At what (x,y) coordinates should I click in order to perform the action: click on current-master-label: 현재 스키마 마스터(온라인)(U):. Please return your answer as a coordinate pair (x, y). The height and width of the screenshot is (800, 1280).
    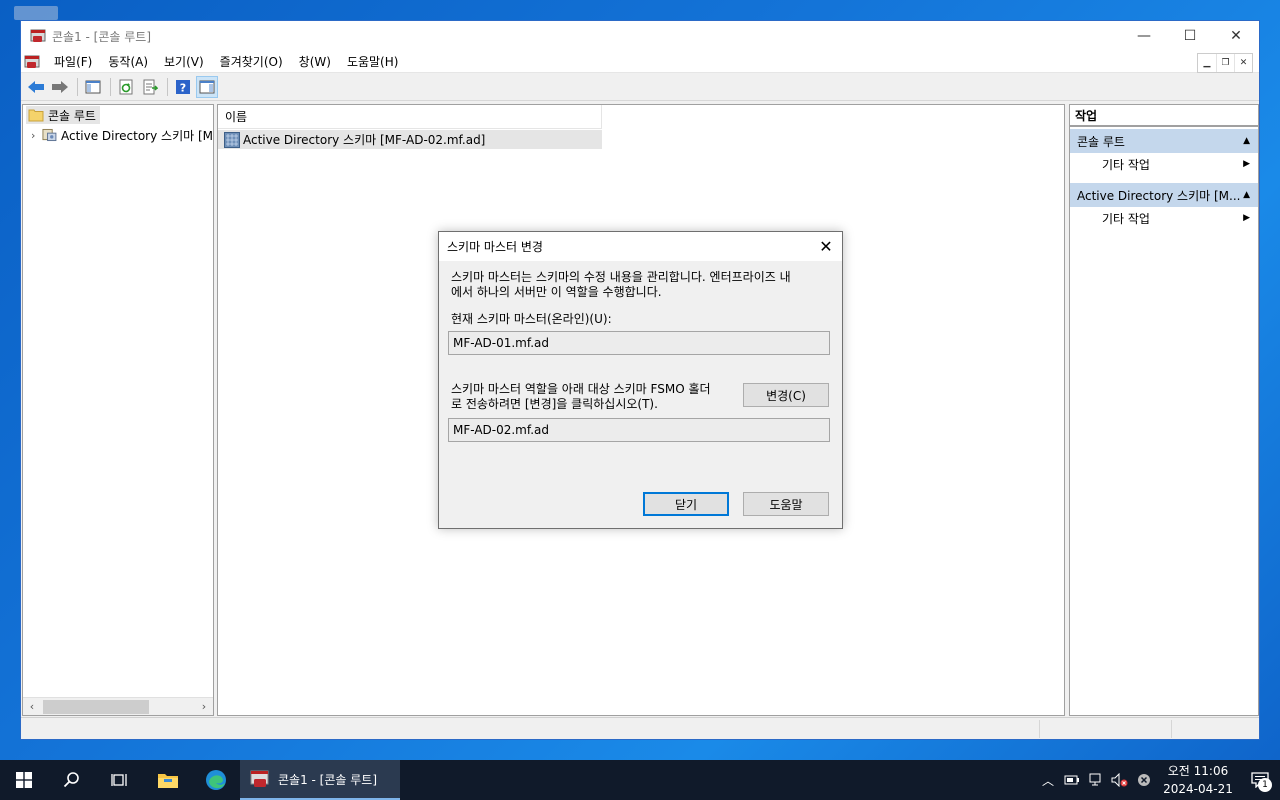
    Looking at the image, I should click on (531, 319).